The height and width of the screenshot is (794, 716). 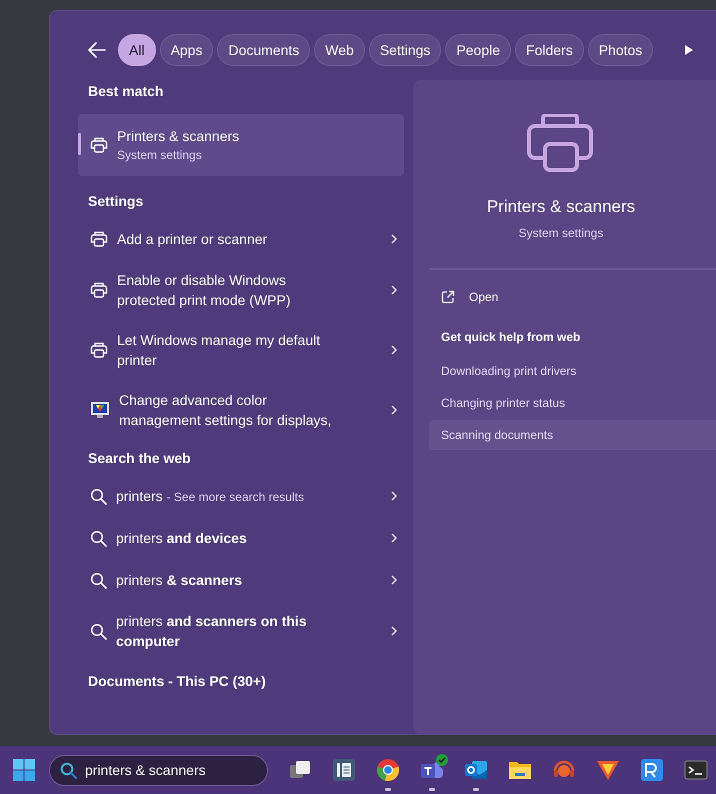 What do you see at coordinates (388, 770) in the screenshot?
I see `browser-icon` at bounding box center [388, 770].